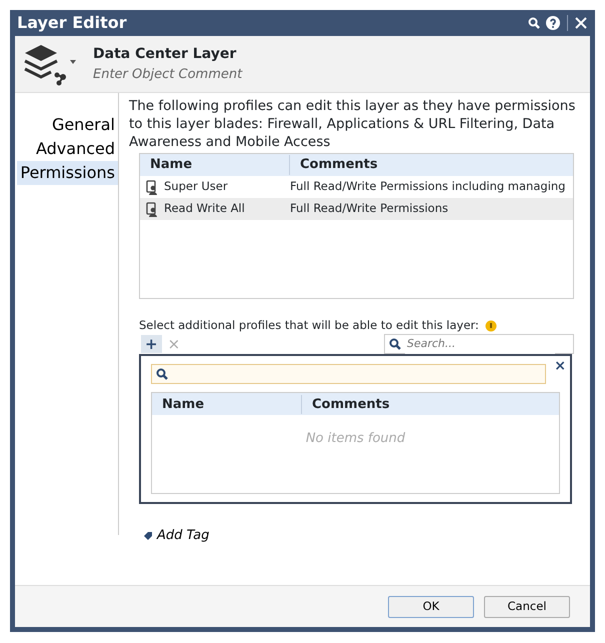 The height and width of the screenshot is (643, 605). Describe the element at coordinates (352, 124) in the screenshot. I see `description-text: The following profiles can edit this layer as they have permissions to this layer blades: Firewall, Applications & URL Filtering, Data Awareness and Mobile Access` at that location.